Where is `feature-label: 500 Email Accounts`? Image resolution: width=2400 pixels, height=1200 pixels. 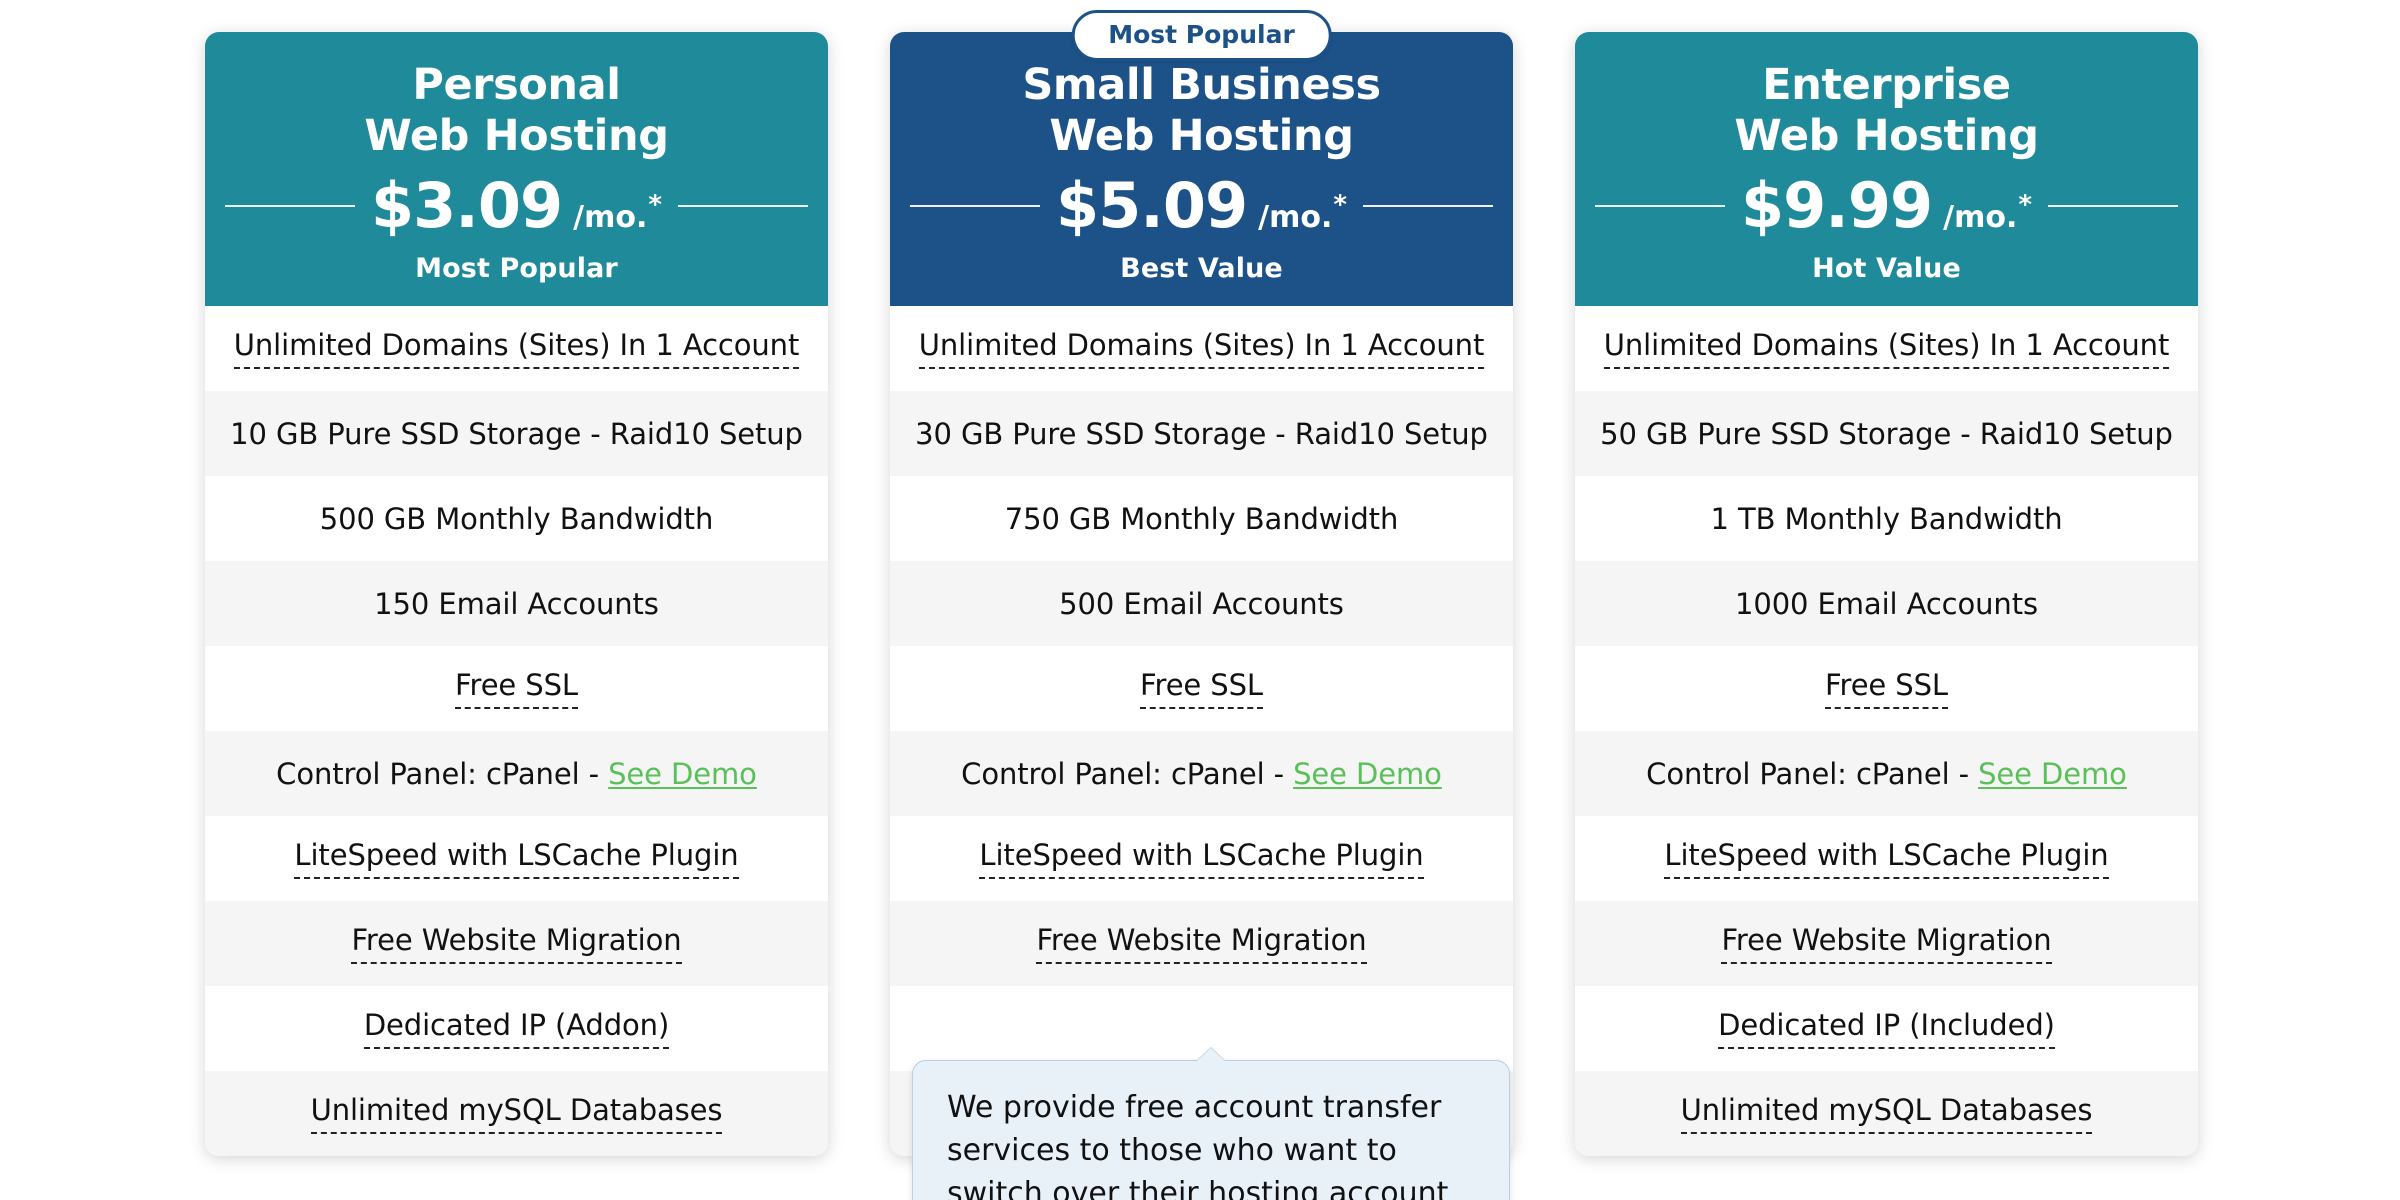 feature-label: 500 Email Accounts is located at coordinates (1201, 603).